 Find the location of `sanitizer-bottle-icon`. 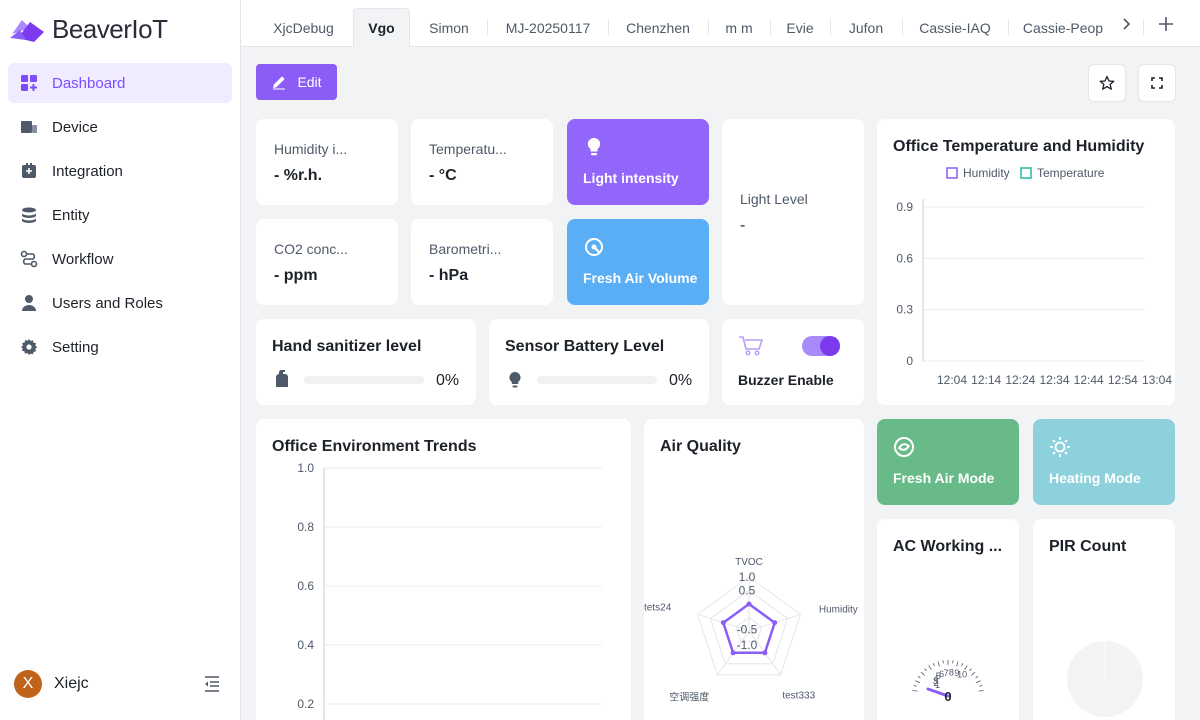

sanitizer-bottle-icon is located at coordinates (282, 378).